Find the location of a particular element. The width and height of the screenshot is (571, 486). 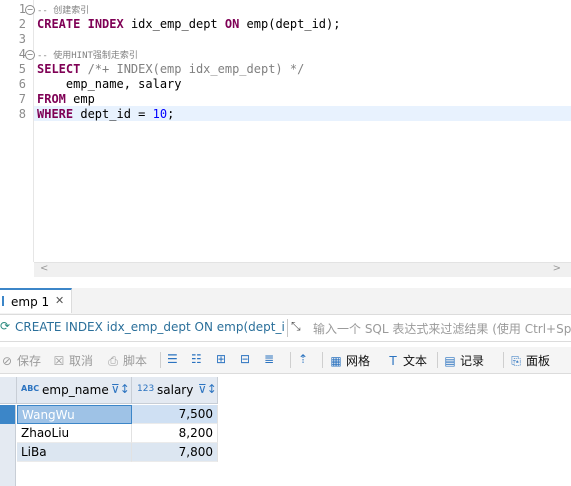

save-icon: ⊘ is located at coordinates (7, 361).